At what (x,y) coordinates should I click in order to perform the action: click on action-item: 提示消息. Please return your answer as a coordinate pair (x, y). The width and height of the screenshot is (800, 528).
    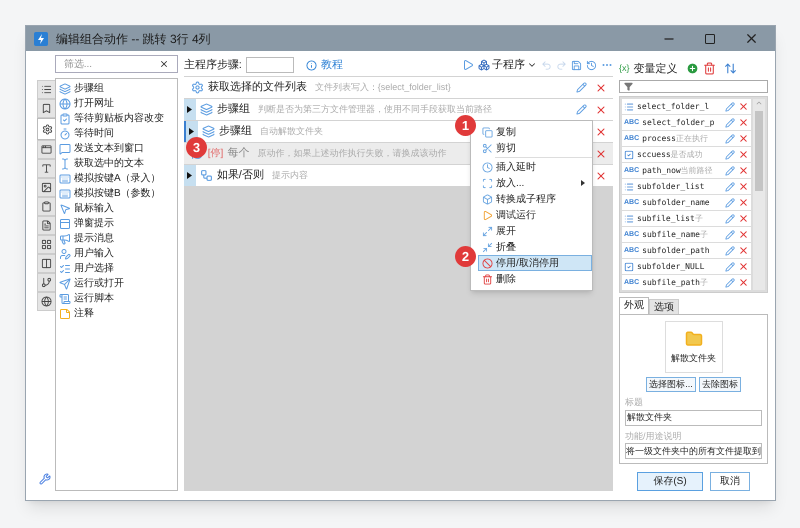
    Looking at the image, I should click on (118, 238).